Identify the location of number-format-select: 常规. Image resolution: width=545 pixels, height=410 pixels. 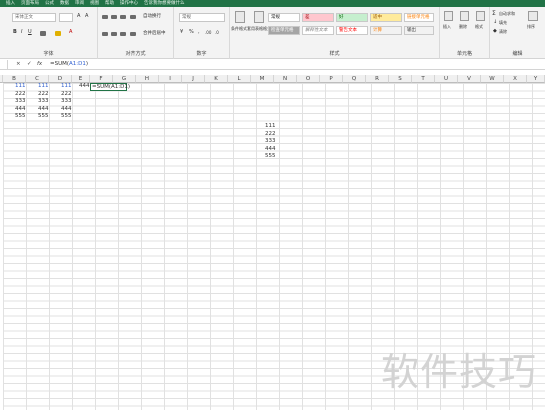
(202, 17).